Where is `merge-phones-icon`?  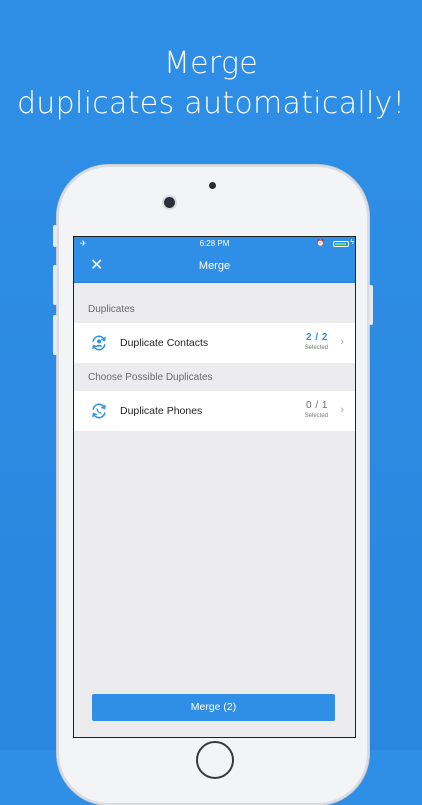
merge-phones-icon is located at coordinates (99, 411).